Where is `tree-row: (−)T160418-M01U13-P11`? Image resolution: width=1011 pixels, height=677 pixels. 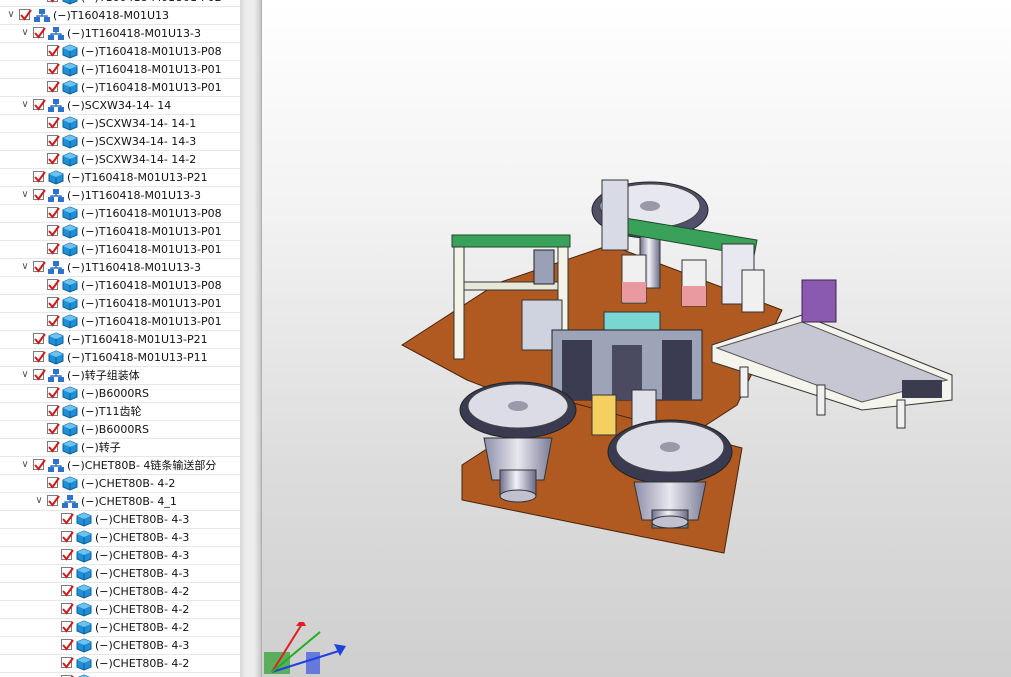
tree-row: (−)T160418-M01U13-P11 is located at coordinates (120, 358).